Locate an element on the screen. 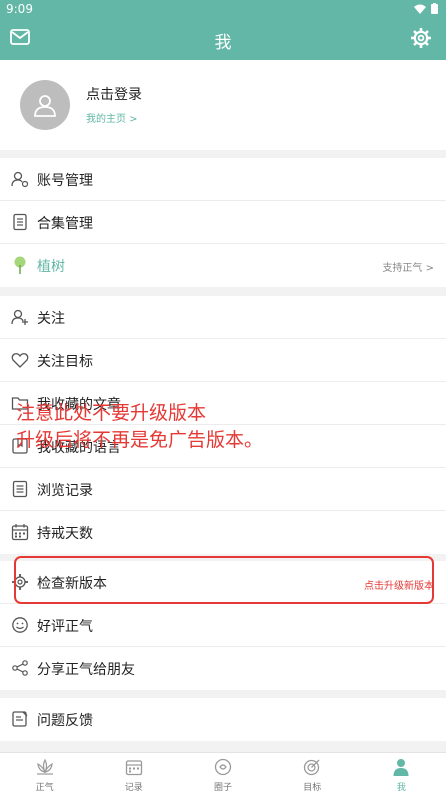 This screenshot has width=446, height=795. settings-gear-icon is located at coordinates (421, 40).